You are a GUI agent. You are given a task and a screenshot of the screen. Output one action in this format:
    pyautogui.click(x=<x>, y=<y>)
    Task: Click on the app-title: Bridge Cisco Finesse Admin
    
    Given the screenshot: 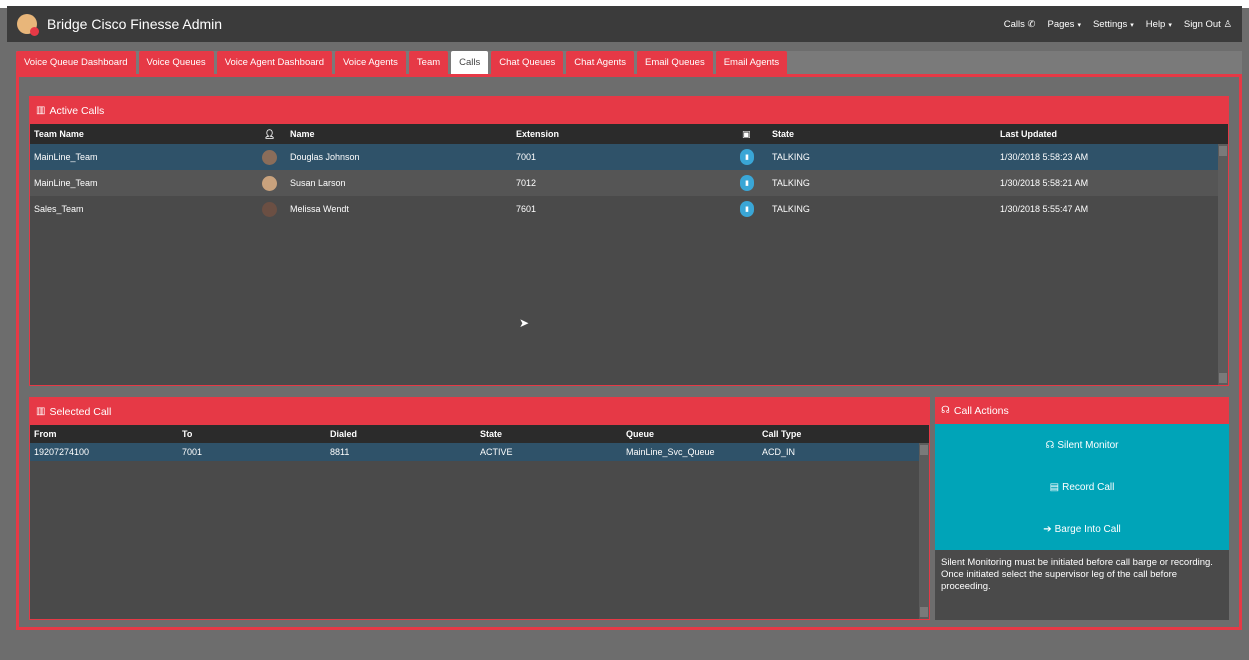 What is the action you would take?
    pyautogui.click(x=135, y=24)
    